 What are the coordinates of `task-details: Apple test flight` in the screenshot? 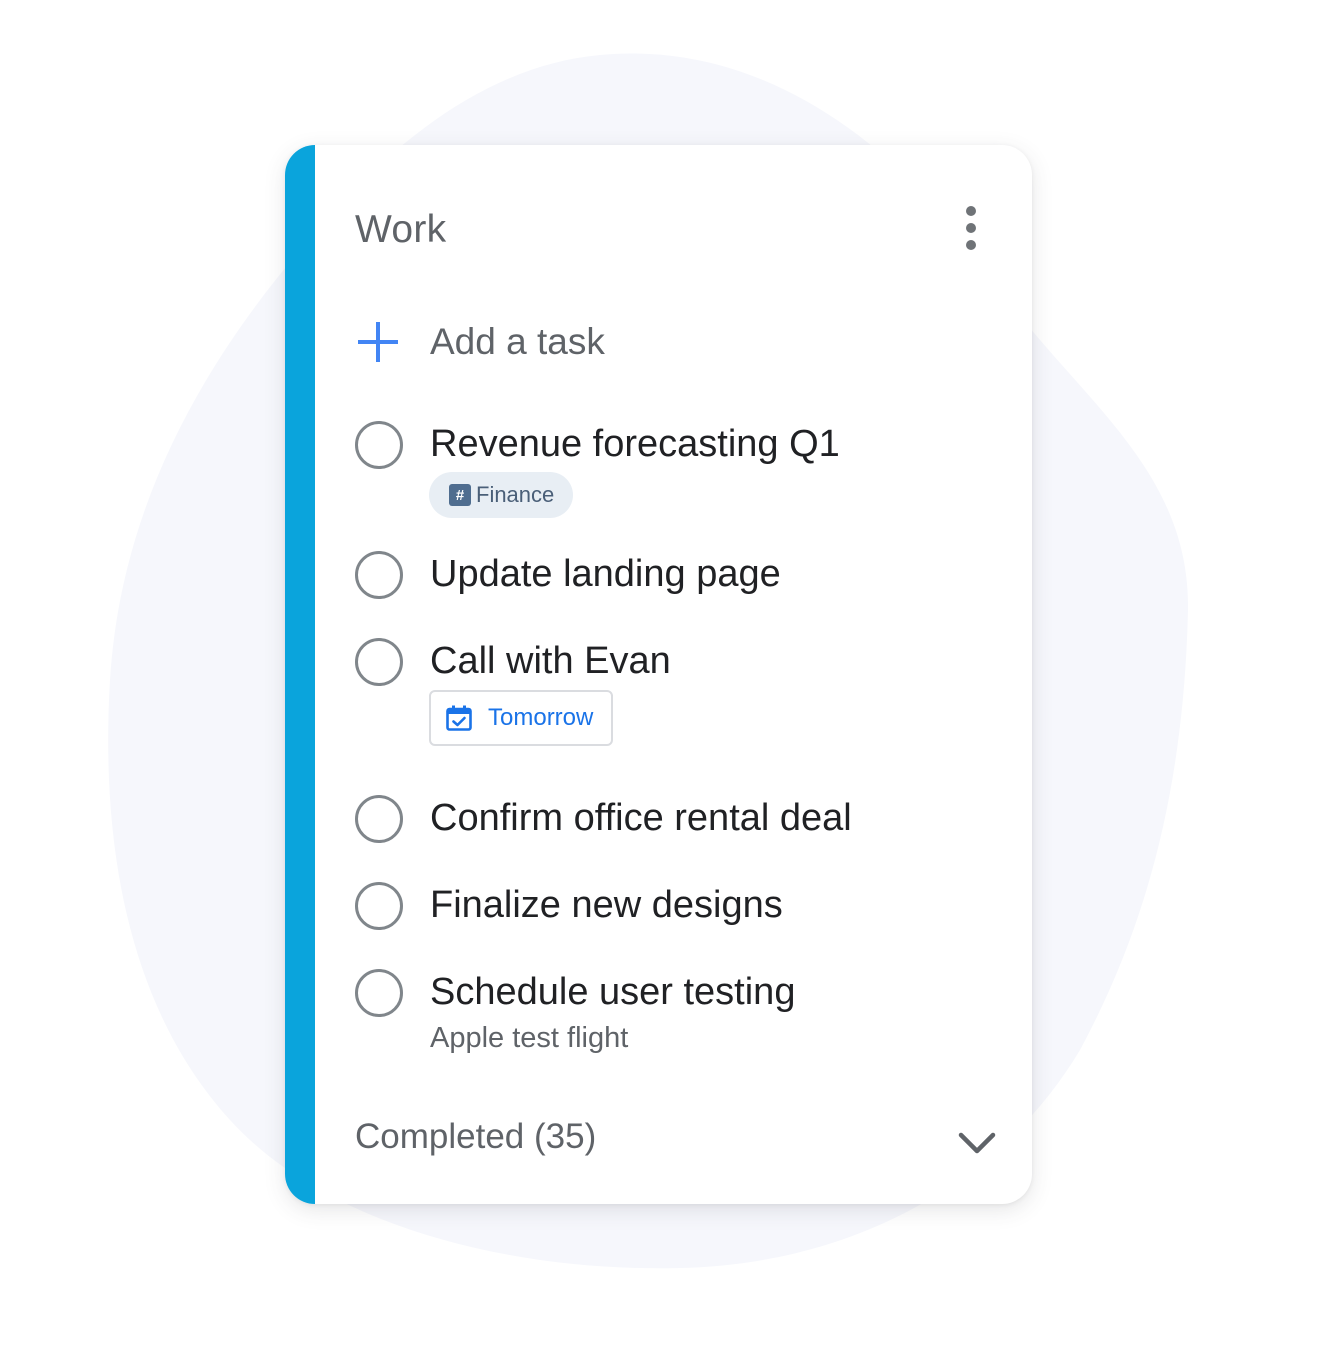 It's located at (529, 1038).